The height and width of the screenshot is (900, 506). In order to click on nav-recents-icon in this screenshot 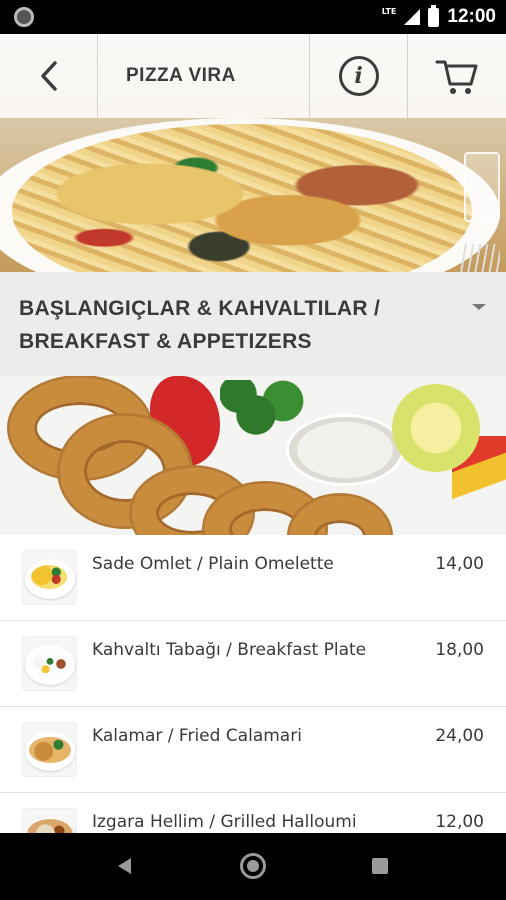, I will do `click(380, 866)`.